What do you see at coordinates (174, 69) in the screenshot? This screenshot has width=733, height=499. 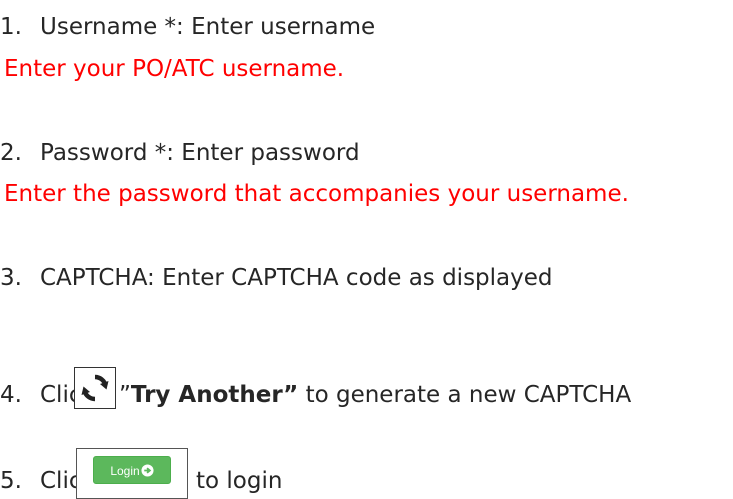 I see `step-1-note: Enter your PO/ATC username.` at bounding box center [174, 69].